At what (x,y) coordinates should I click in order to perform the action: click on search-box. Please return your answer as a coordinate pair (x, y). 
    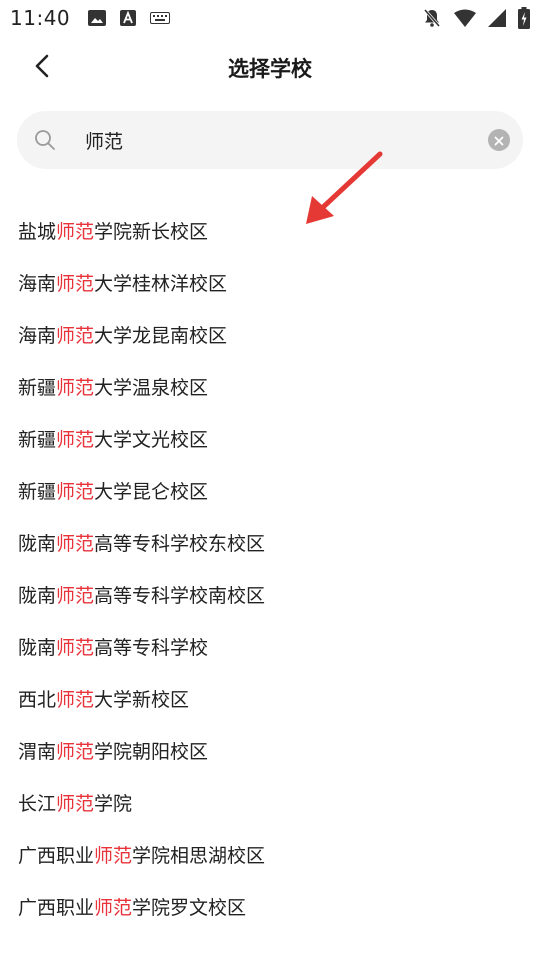
    Looking at the image, I should click on (270, 140).